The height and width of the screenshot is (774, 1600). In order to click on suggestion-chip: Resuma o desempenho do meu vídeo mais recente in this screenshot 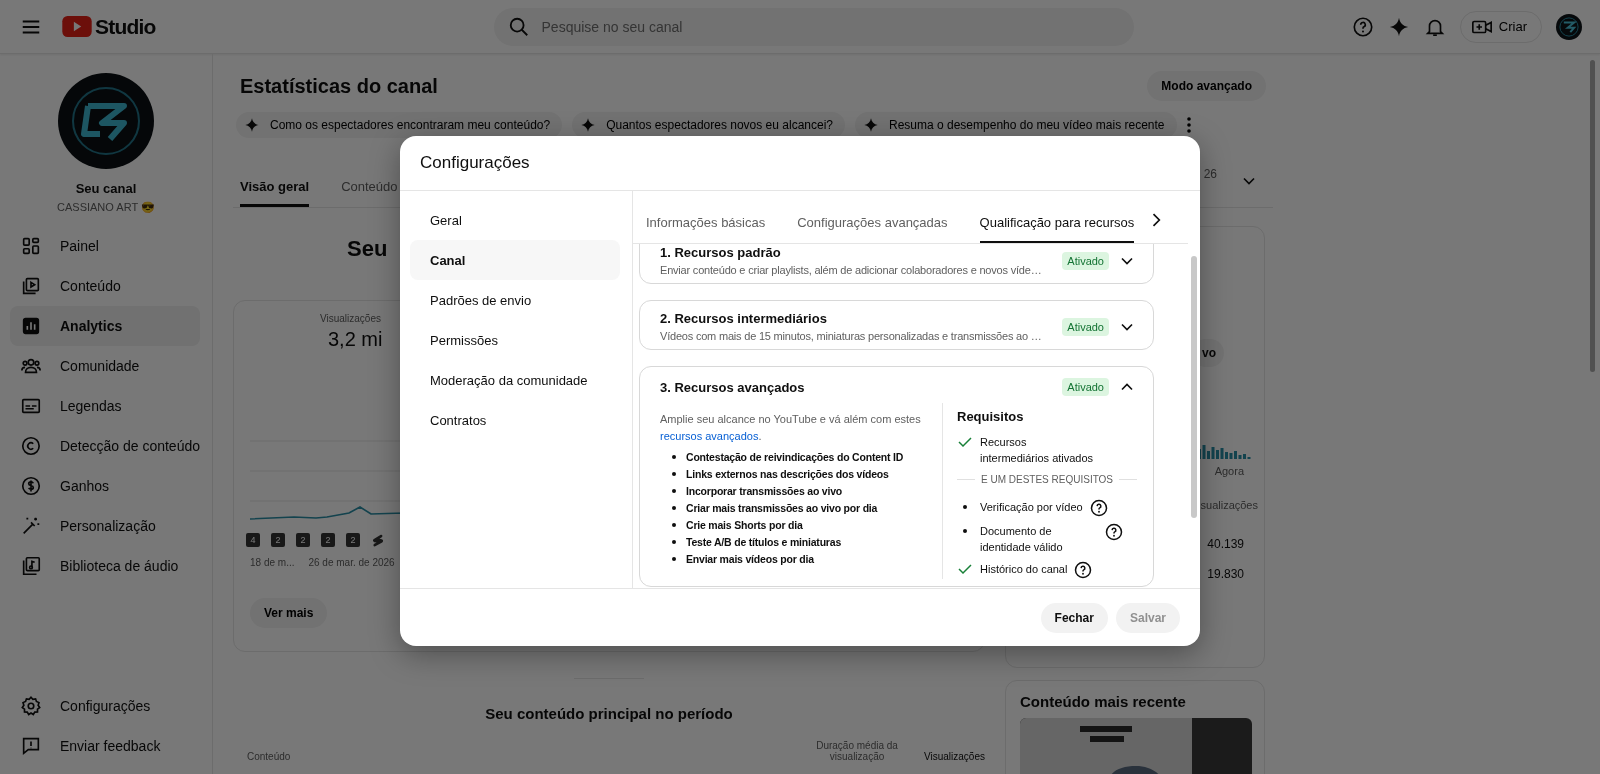, I will do `click(1016, 125)`.